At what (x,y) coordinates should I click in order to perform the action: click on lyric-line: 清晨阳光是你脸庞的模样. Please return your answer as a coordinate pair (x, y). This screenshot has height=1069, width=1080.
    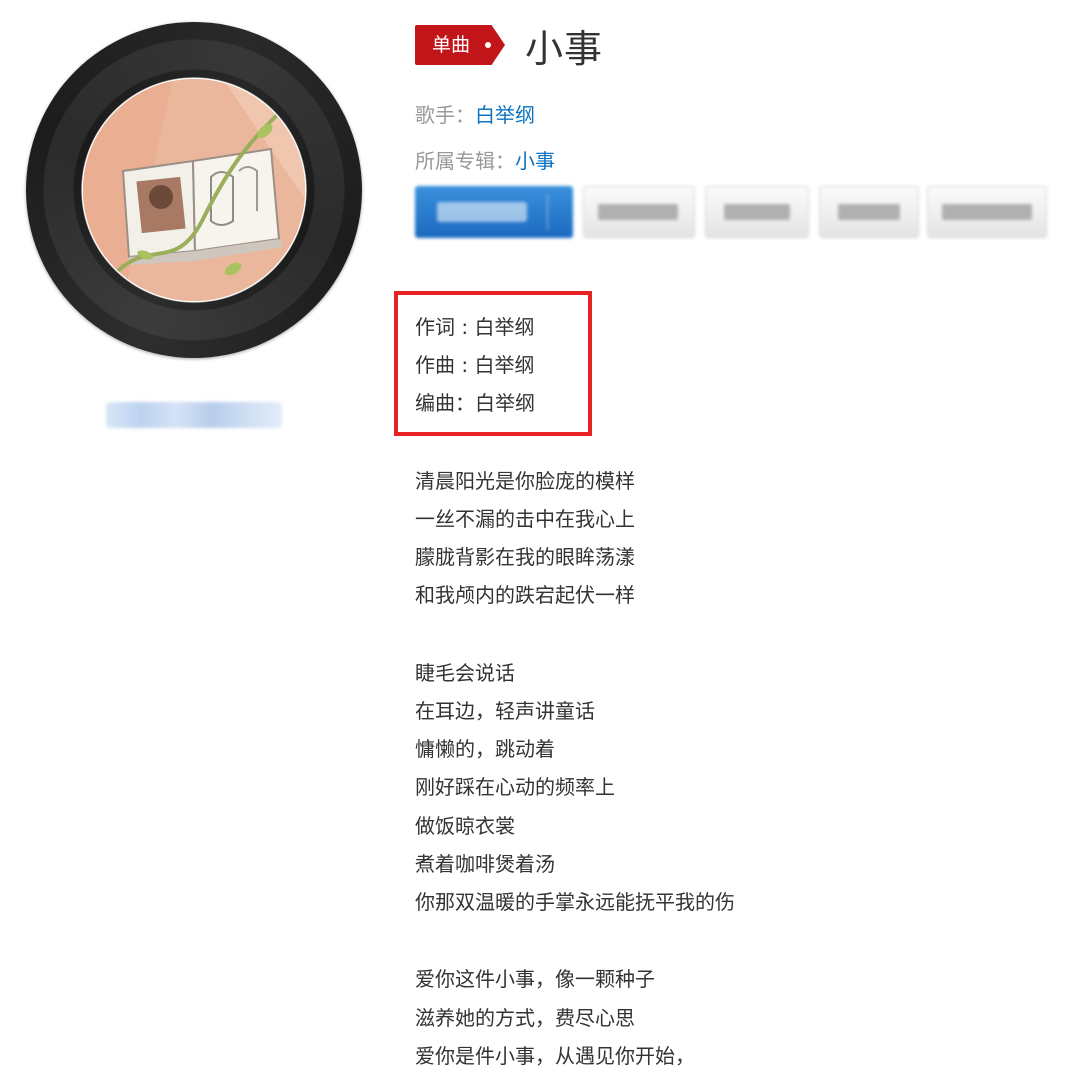
    Looking at the image, I should click on (525, 481).